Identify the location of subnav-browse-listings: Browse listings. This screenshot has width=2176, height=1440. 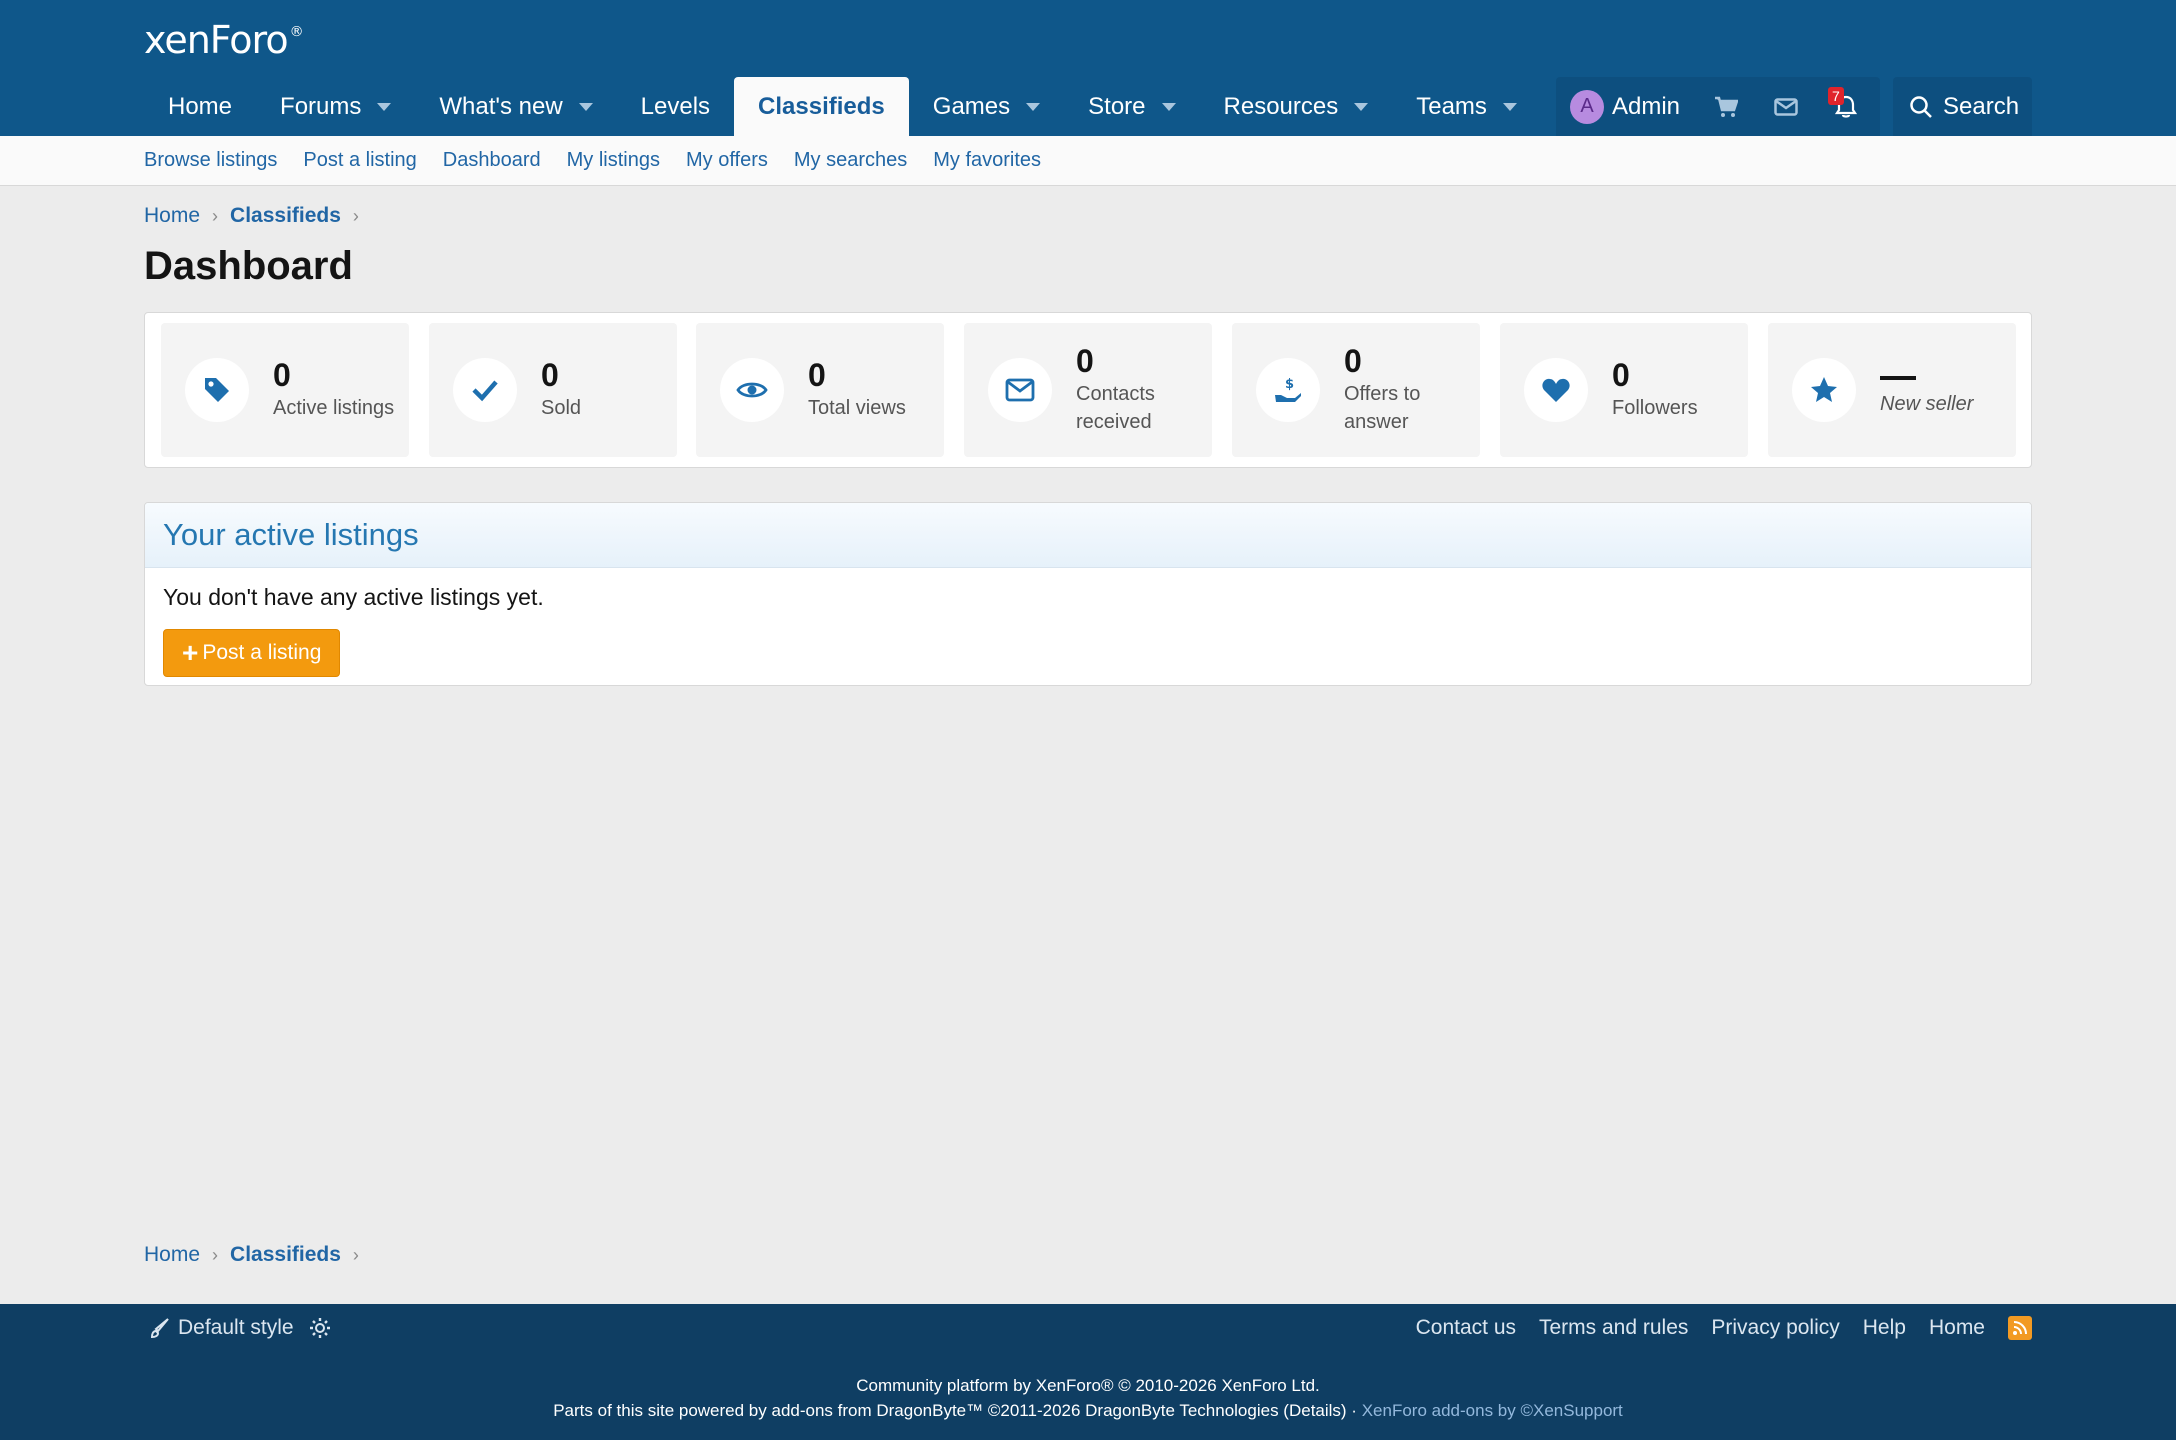
(210, 160).